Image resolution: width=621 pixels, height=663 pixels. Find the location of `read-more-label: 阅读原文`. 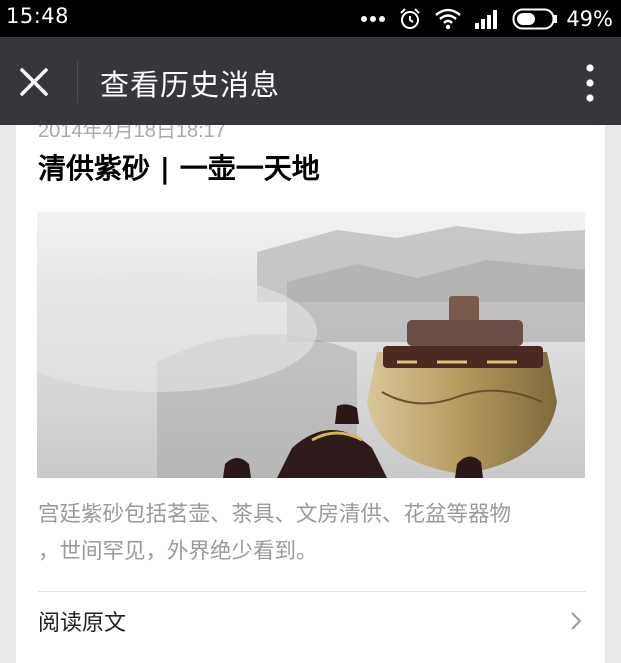

read-more-label: 阅读原文 is located at coordinates (82, 623).